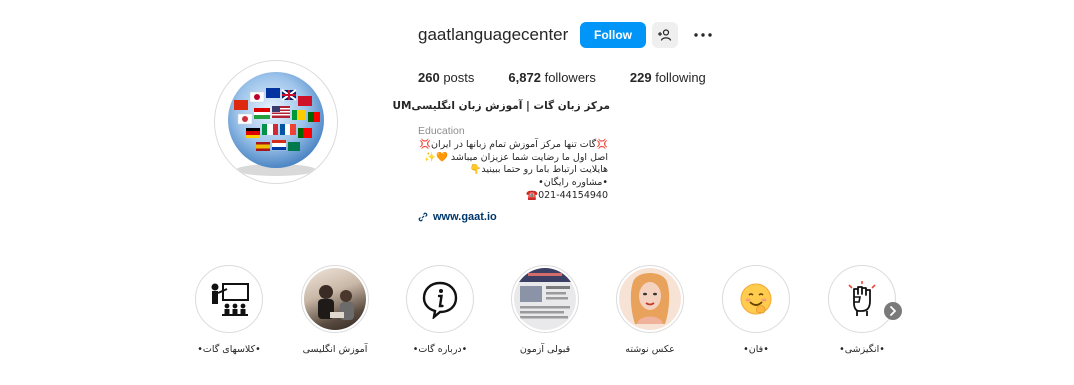 This screenshot has width=1074, height=385. I want to click on more-horizontal-icon, so click(703, 35).